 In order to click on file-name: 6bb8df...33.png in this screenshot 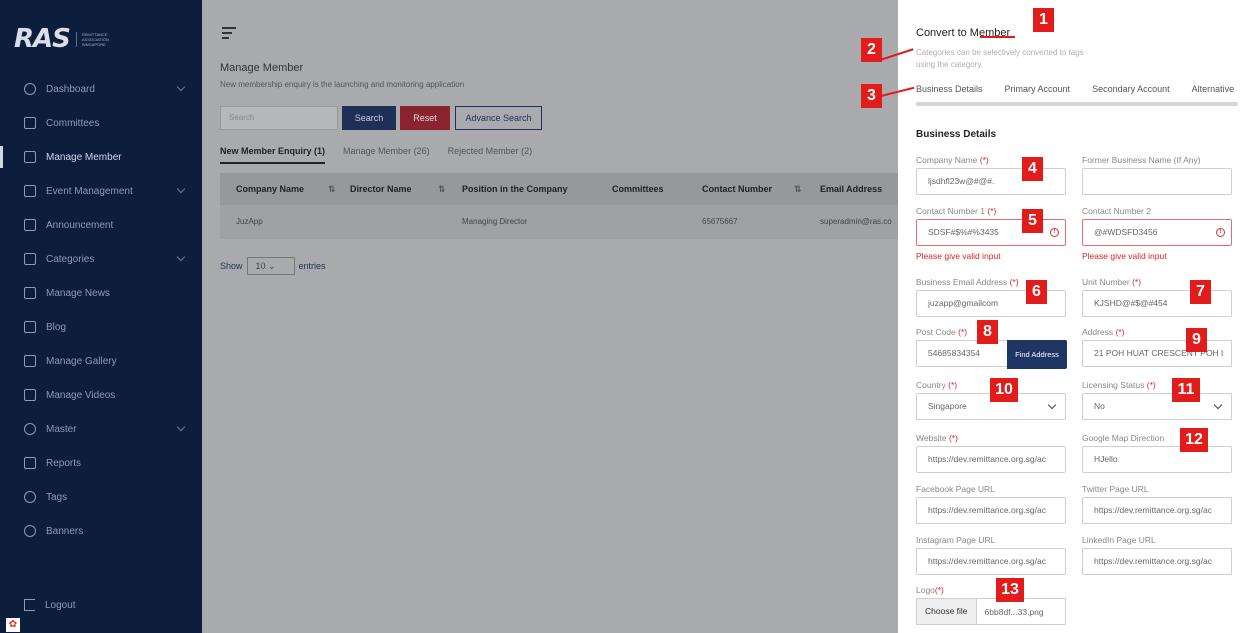, I will do `click(1014, 611)`.